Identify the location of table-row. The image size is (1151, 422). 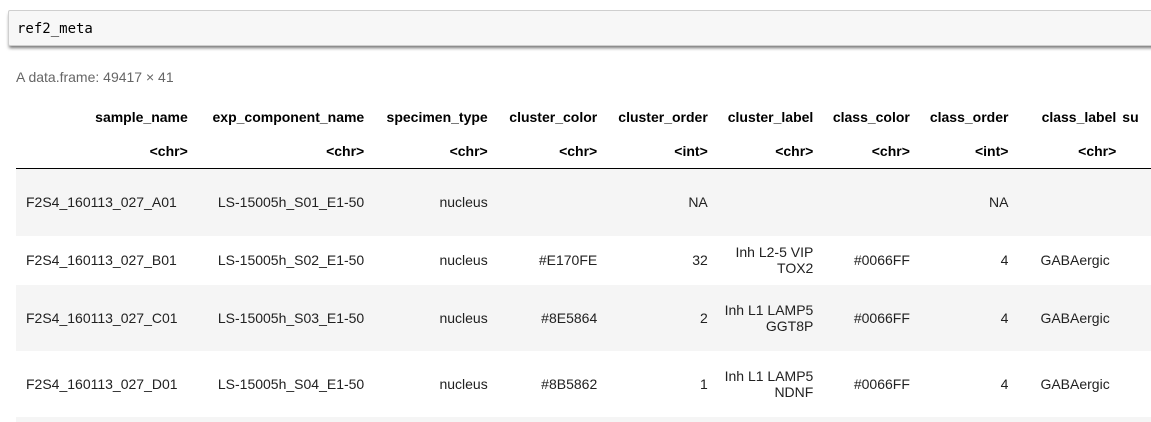
(583, 419).